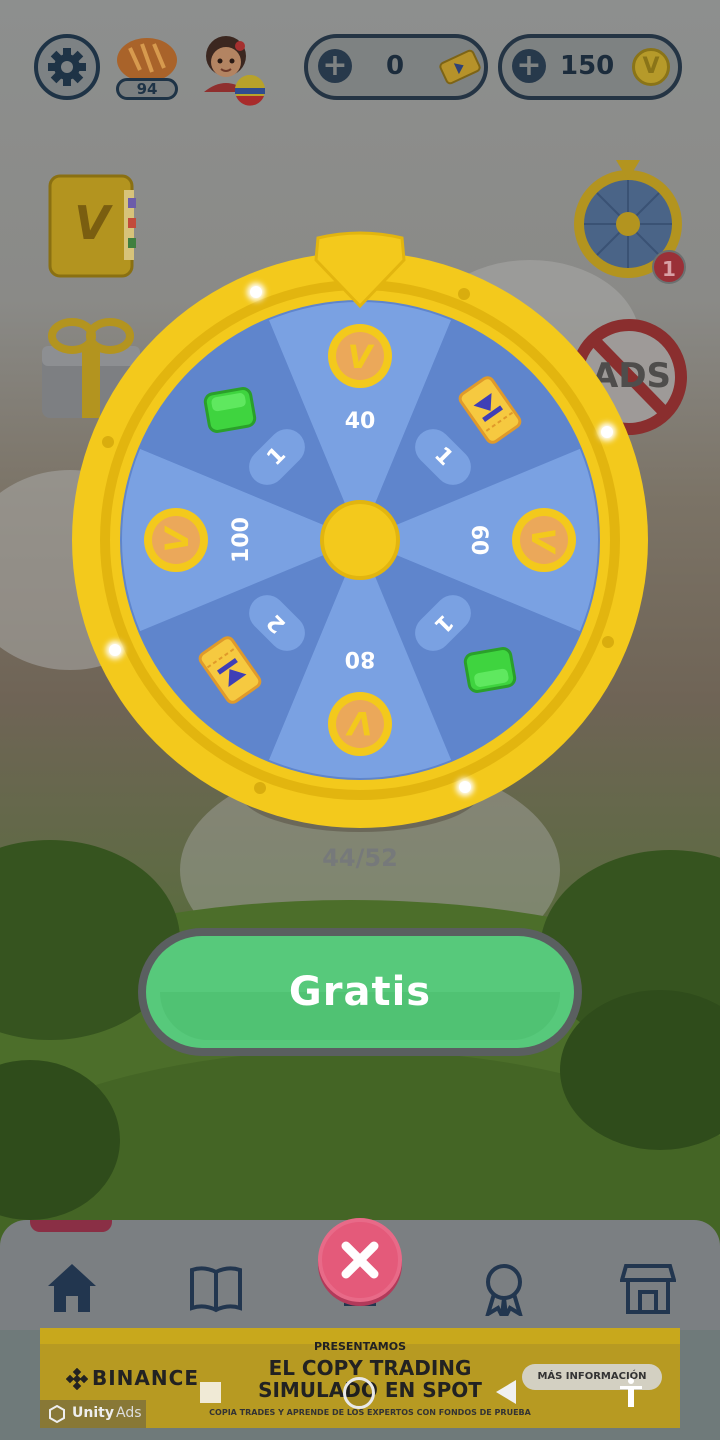 The width and height of the screenshot is (720, 1440). I want to click on accessibility-icon, so click(631, 1393).